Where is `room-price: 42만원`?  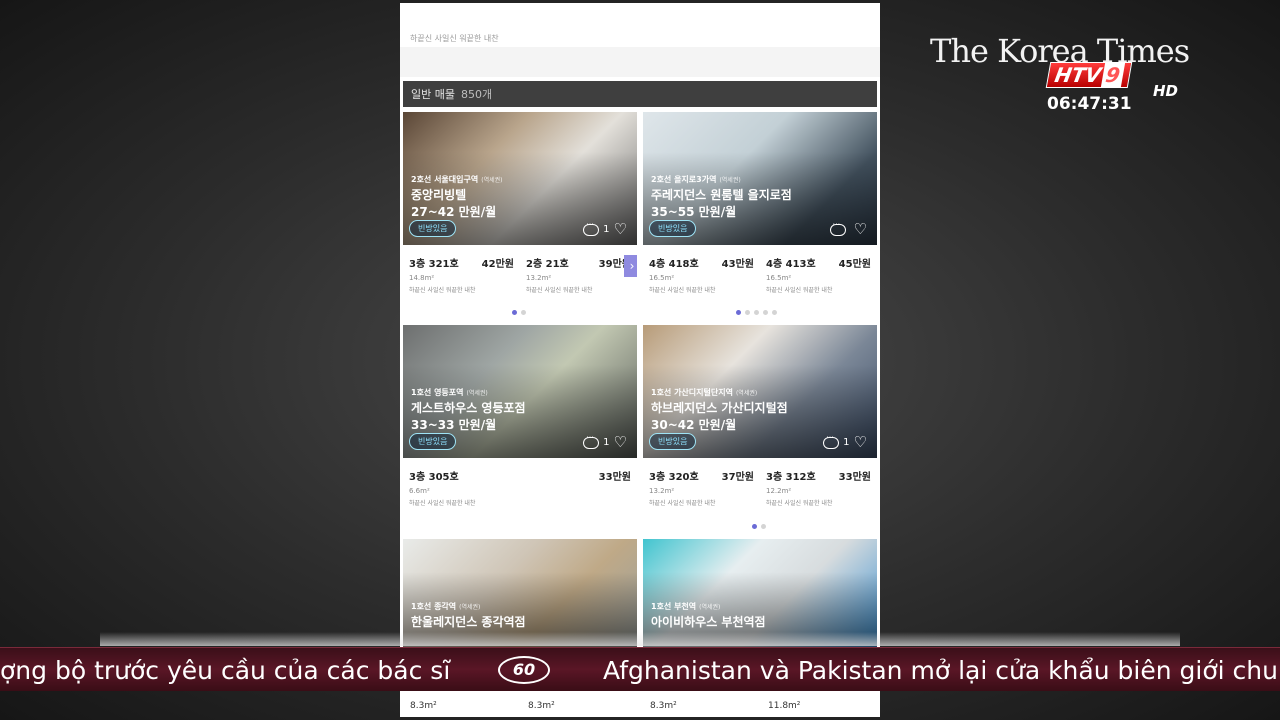 room-price: 42만원 is located at coordinates (497, 264).